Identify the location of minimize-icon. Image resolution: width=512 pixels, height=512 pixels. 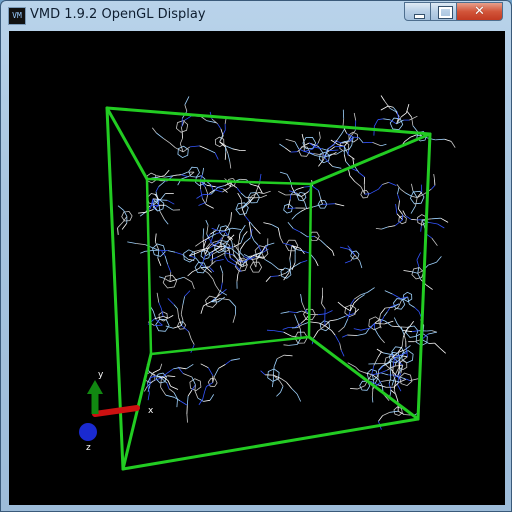
(419, 16).